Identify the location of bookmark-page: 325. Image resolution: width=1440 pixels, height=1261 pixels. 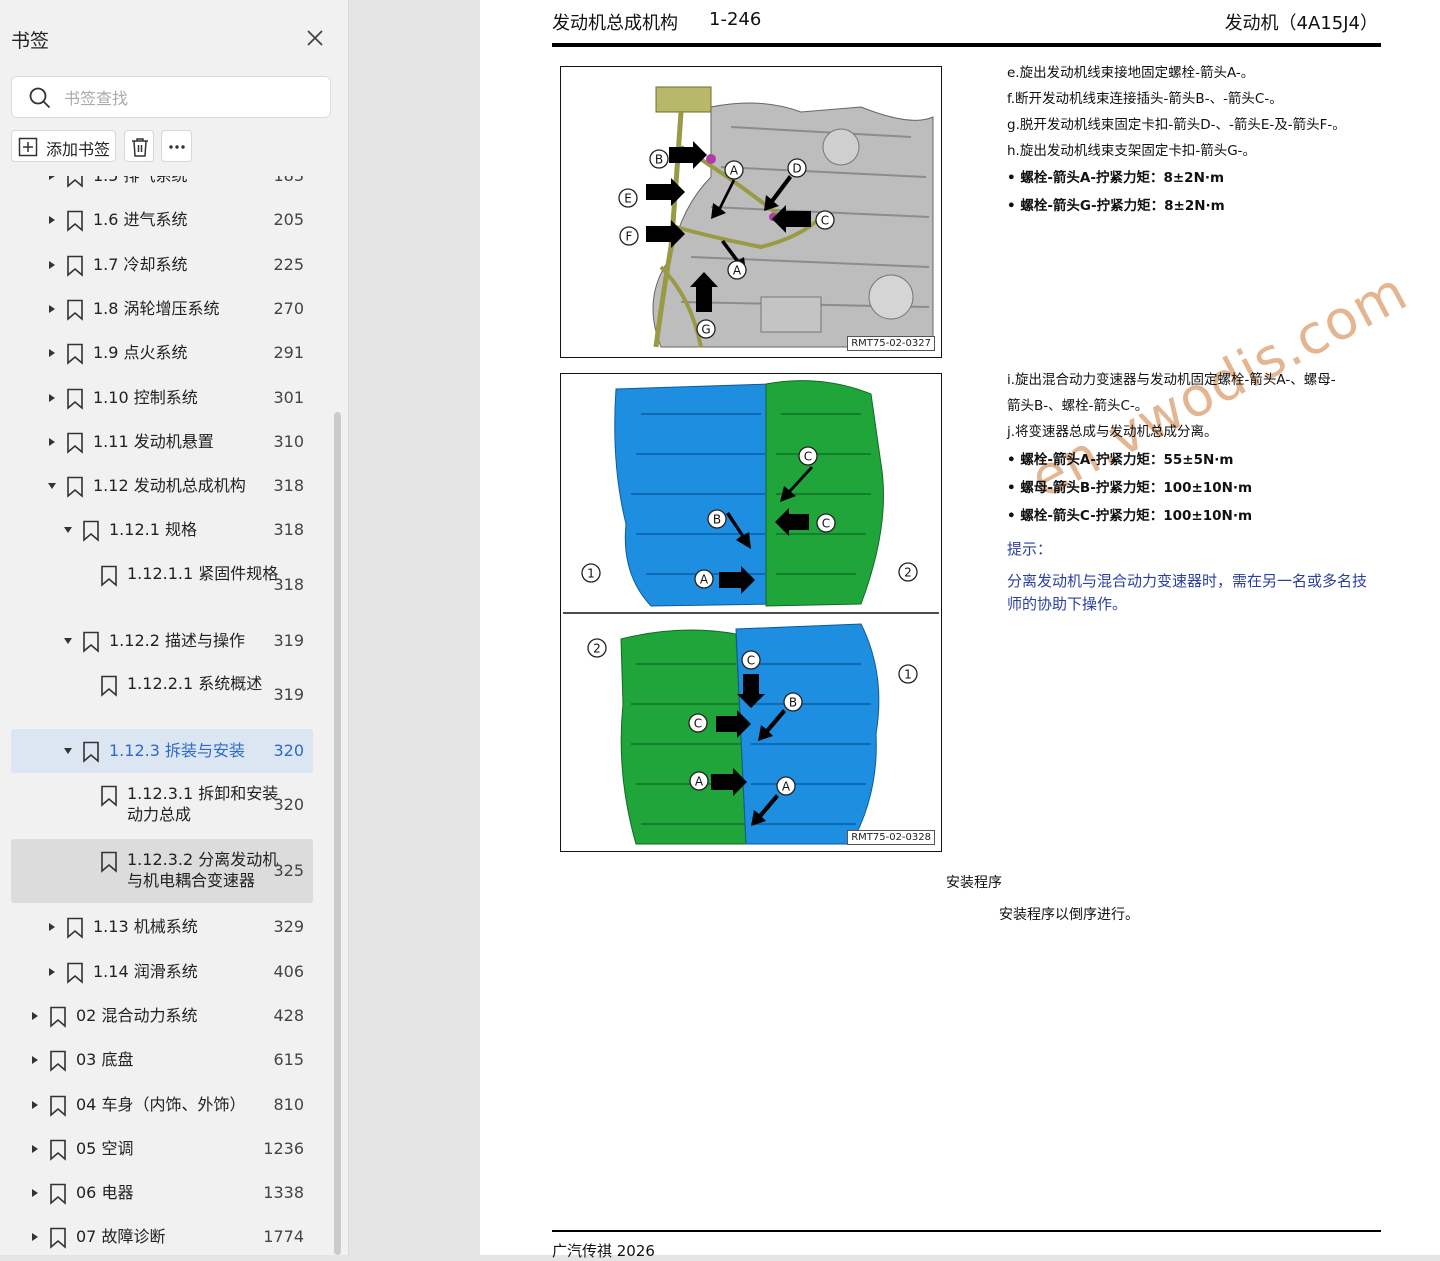
(288, 871).